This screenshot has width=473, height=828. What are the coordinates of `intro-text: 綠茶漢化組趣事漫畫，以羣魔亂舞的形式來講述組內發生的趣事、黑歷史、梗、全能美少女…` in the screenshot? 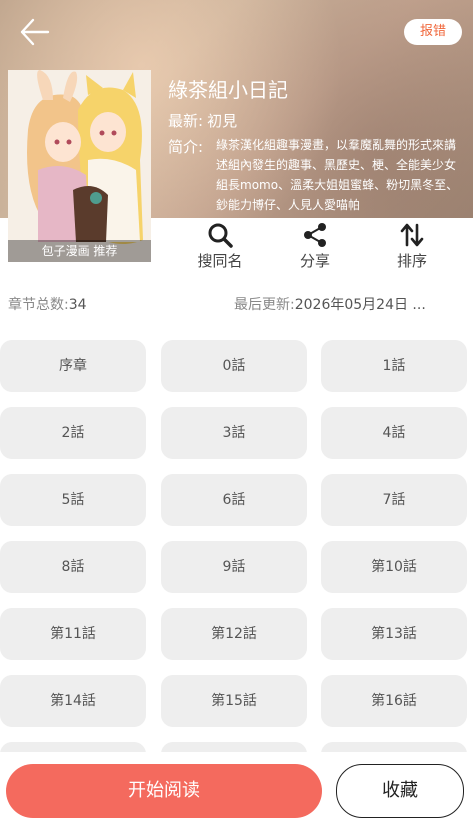 It's located at (337, 175).